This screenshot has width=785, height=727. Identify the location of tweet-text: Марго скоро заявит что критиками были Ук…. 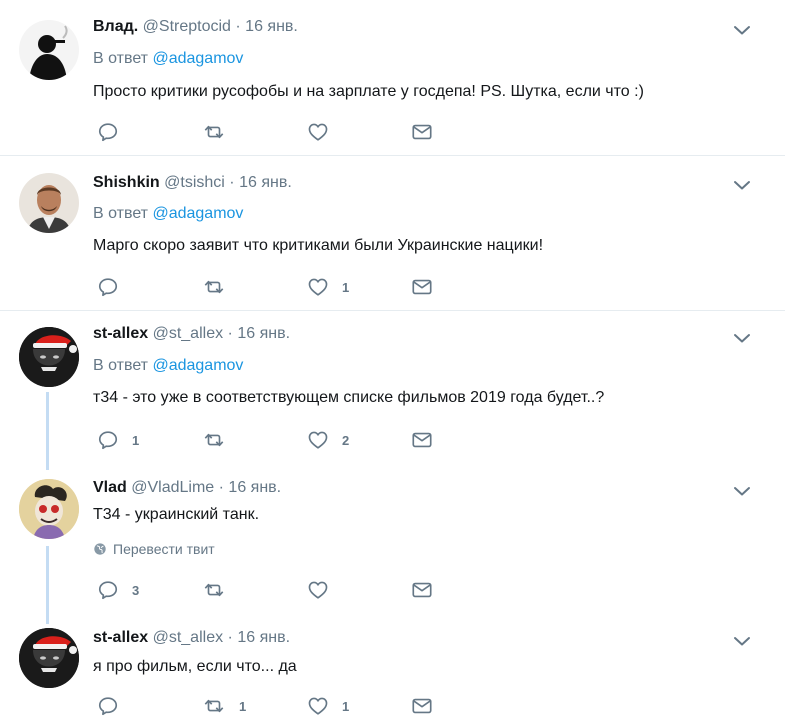
(318, 245).